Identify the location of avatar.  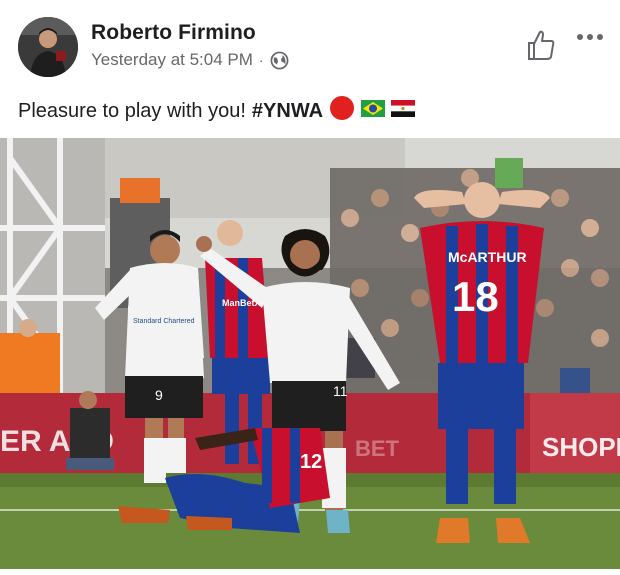
(48, 47).